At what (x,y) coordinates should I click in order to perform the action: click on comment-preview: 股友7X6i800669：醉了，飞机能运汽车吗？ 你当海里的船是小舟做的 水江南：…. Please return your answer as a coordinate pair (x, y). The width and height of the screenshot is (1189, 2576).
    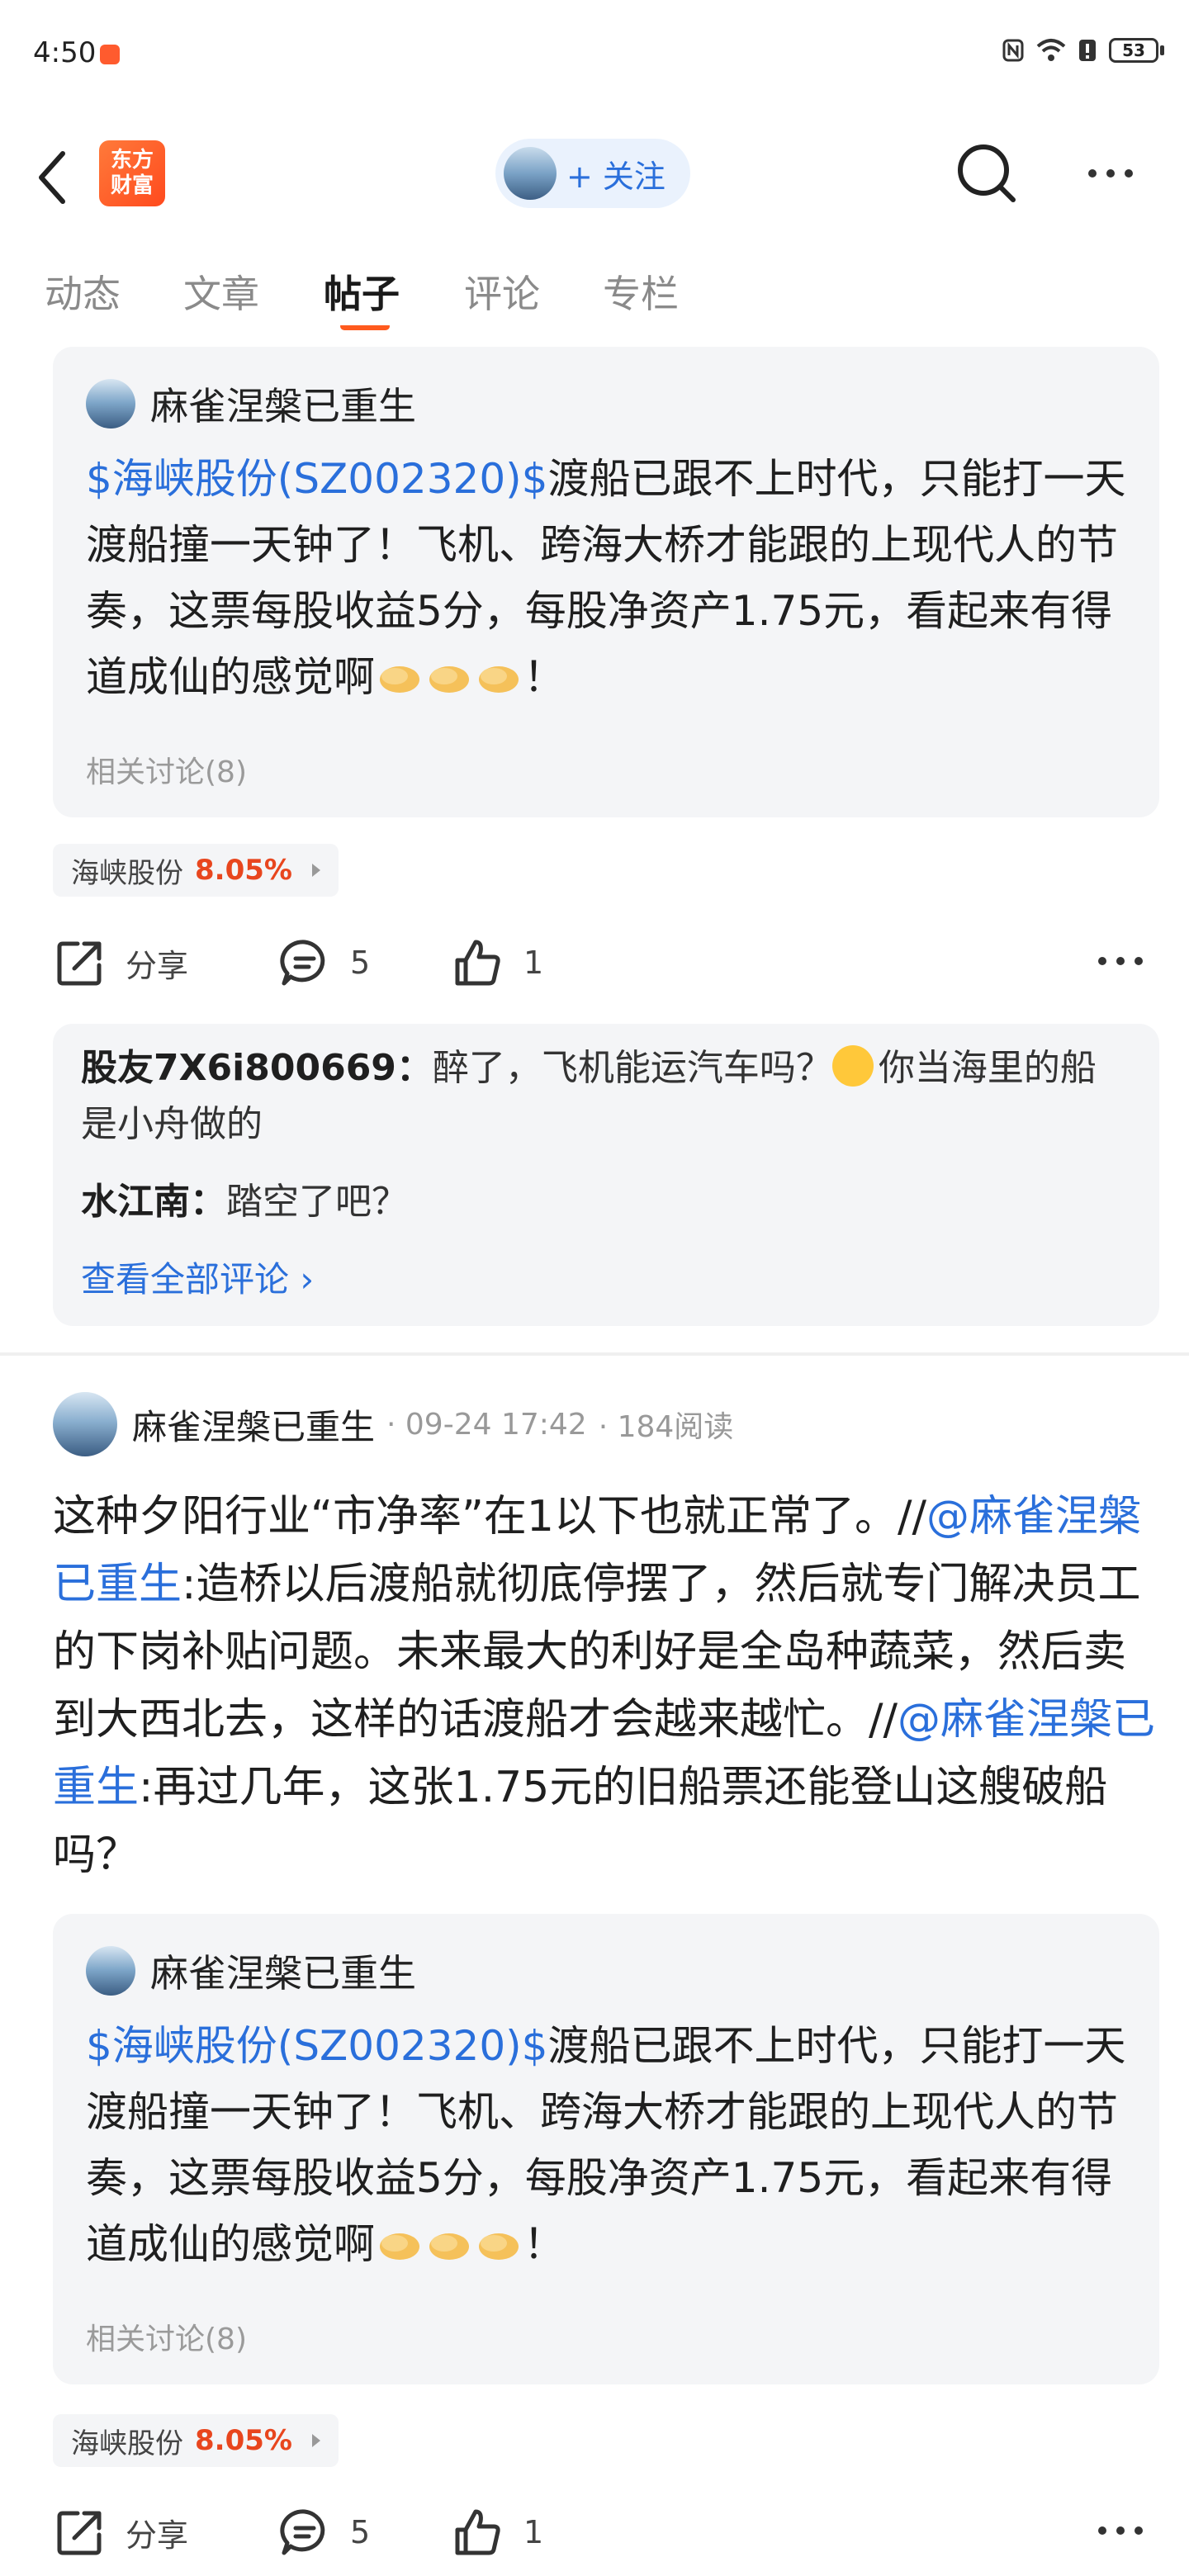
    Looking at the image, I should click on (606, 1175).